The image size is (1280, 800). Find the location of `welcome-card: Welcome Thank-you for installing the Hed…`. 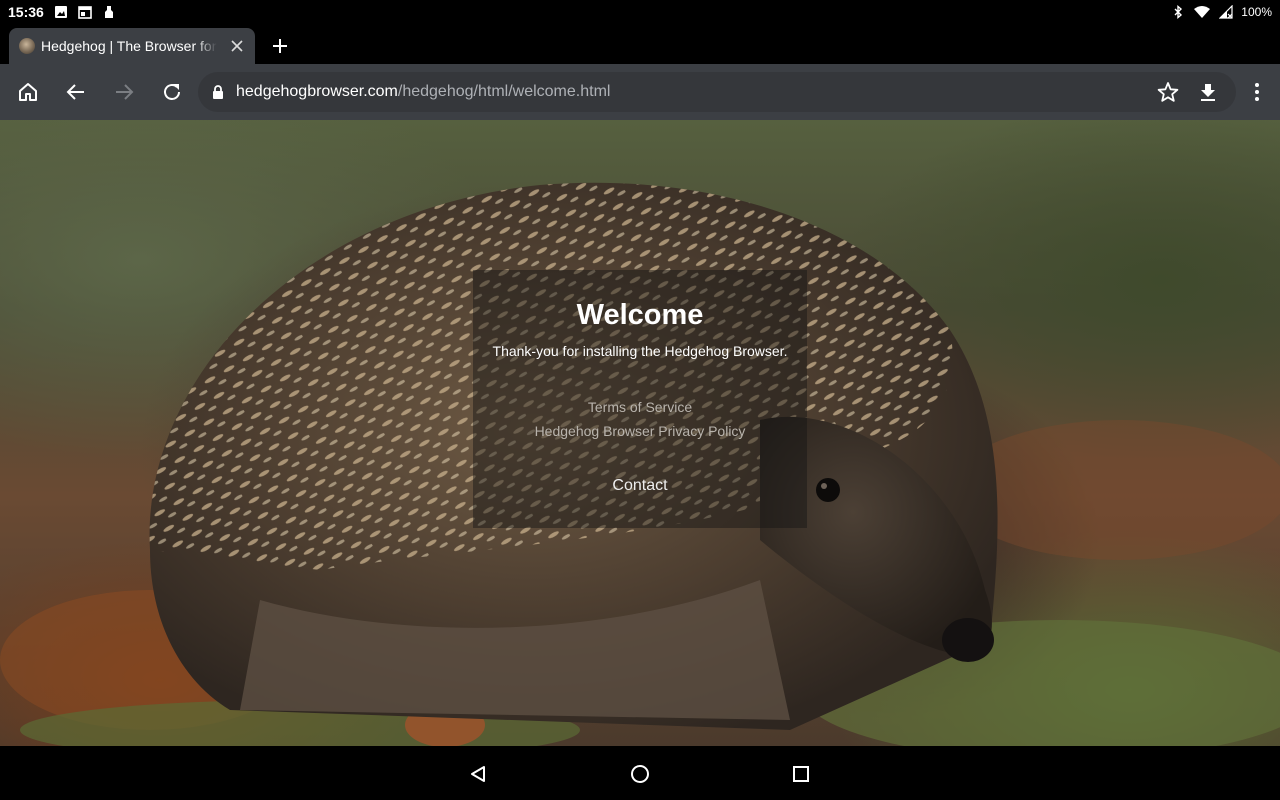

welcome-card: Welcome Thank-you for installing the Hed… is located at coordinates (640, 399).